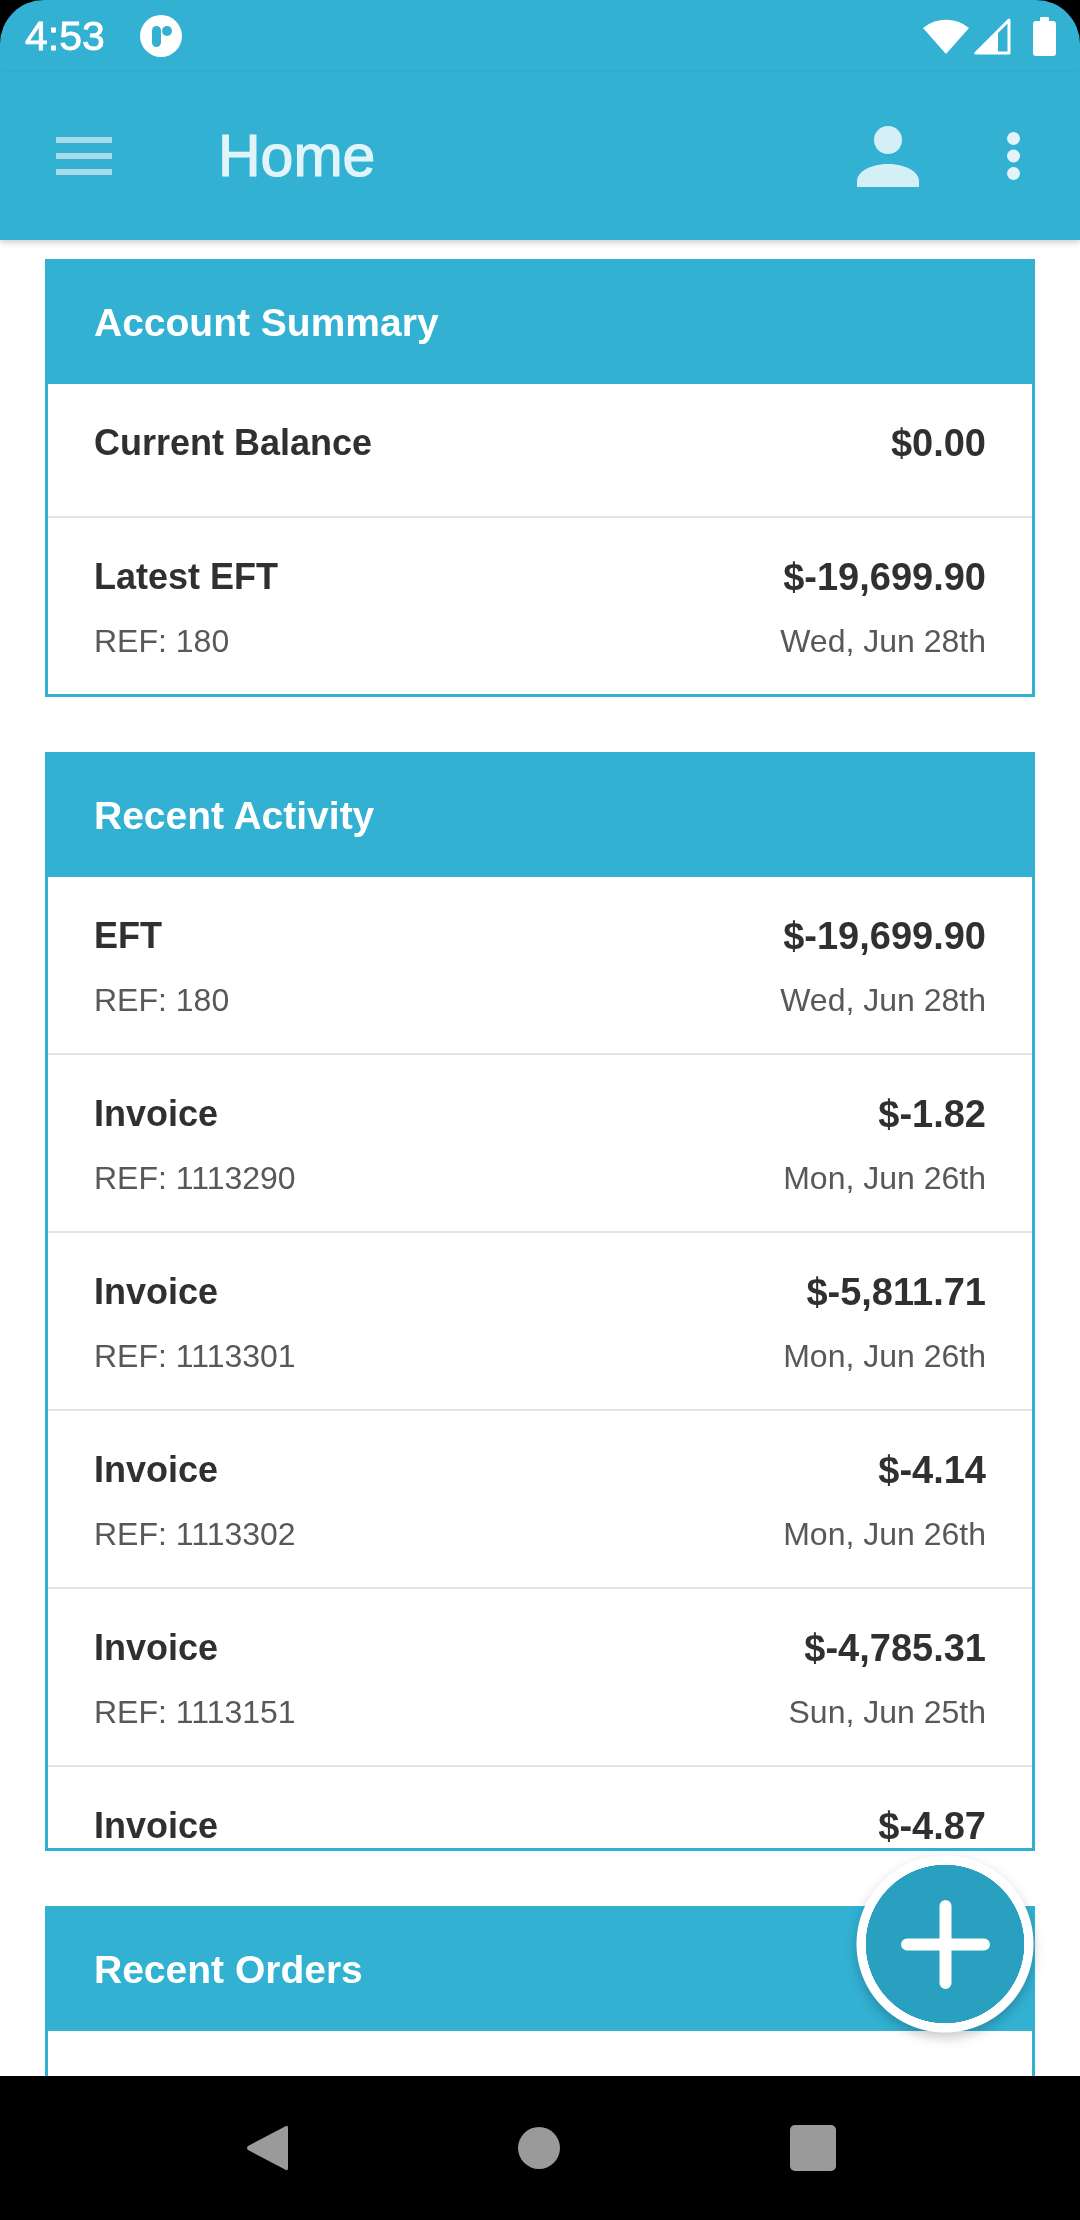  What do you see at coordinates (932, 1114) in the screenshot?
I see `amount: $-1.82` at bounding box center [932, 1114].